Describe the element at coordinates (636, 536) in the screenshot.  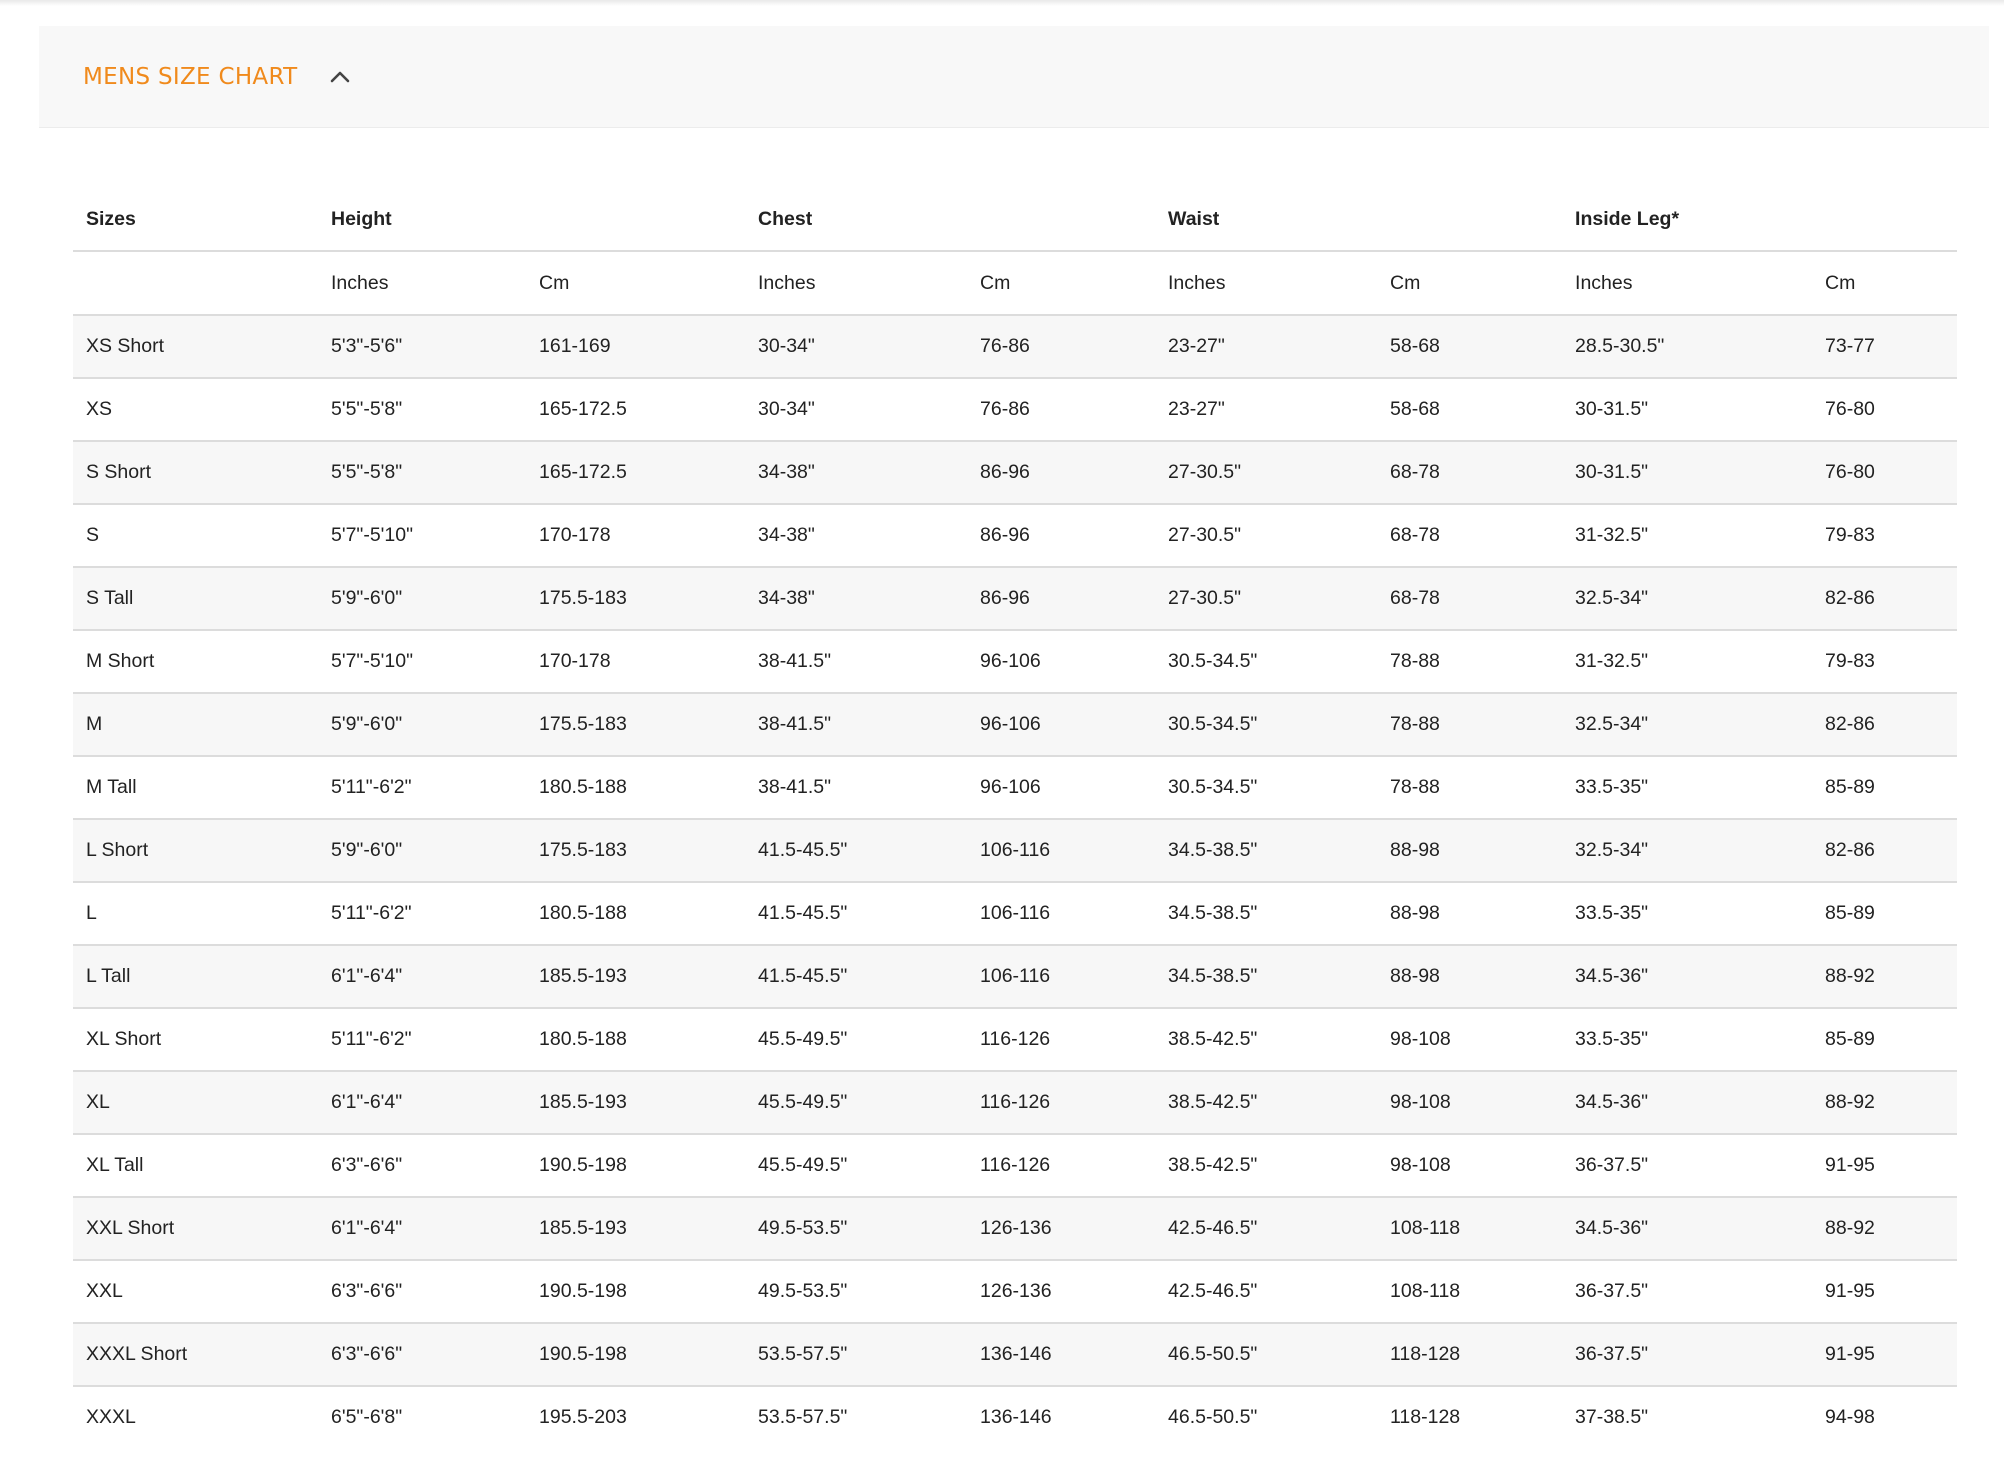
I see `cell-height-cm: 170-178` at that location.